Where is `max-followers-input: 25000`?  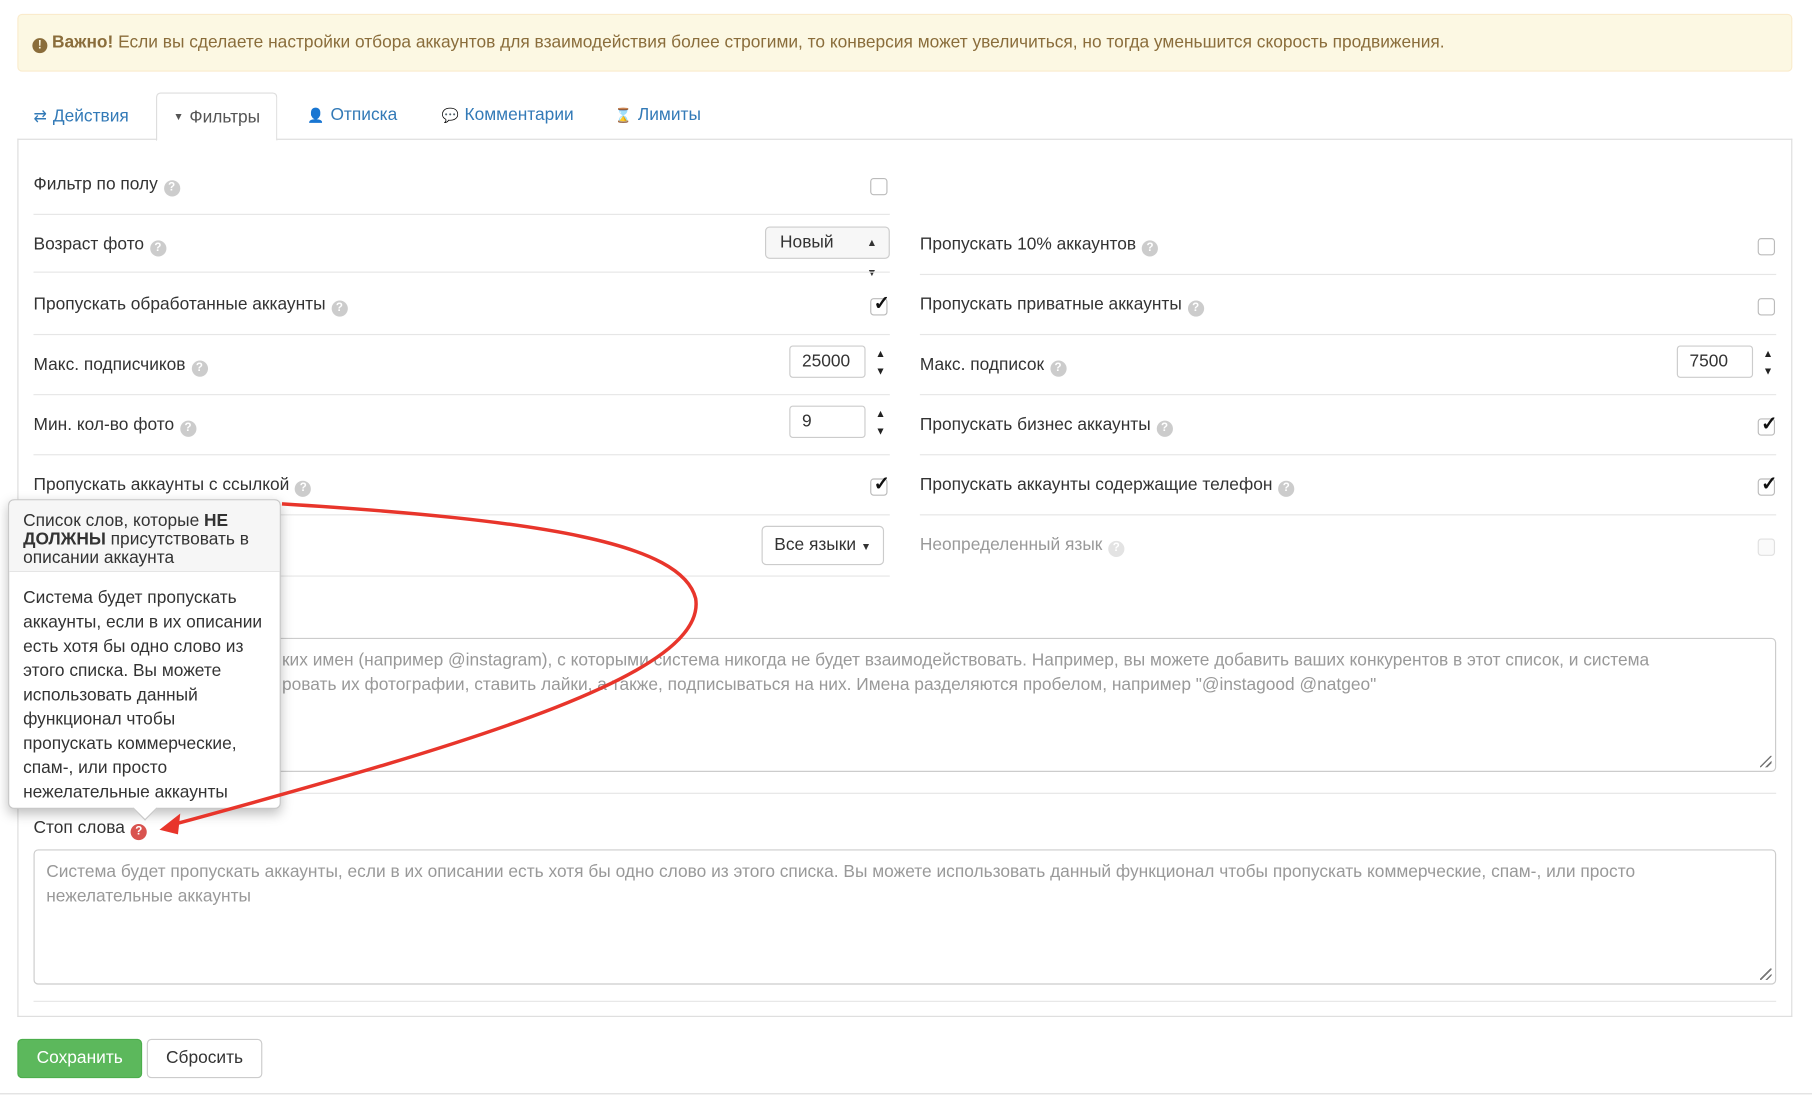
max-followers-input: 25000 is located at coordinates (827, 361).